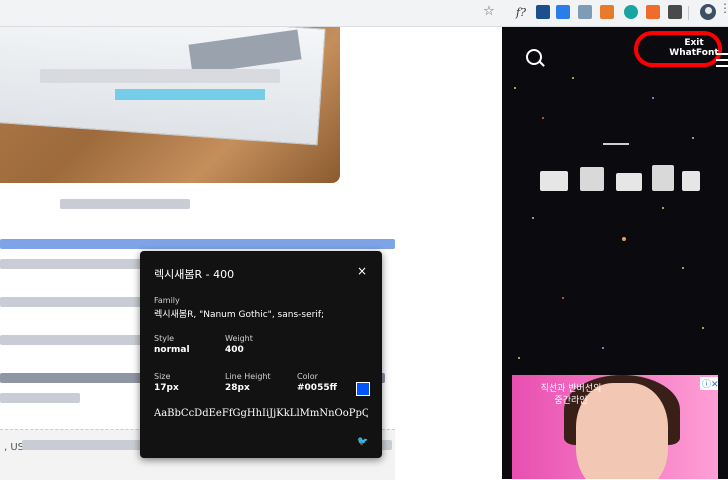 This screenshot has width=728, height=480. What do you see at coordinates (362, 442) in the screenshot?
I see `tweet-icon: 🐦` at bounding box center [362, 442].